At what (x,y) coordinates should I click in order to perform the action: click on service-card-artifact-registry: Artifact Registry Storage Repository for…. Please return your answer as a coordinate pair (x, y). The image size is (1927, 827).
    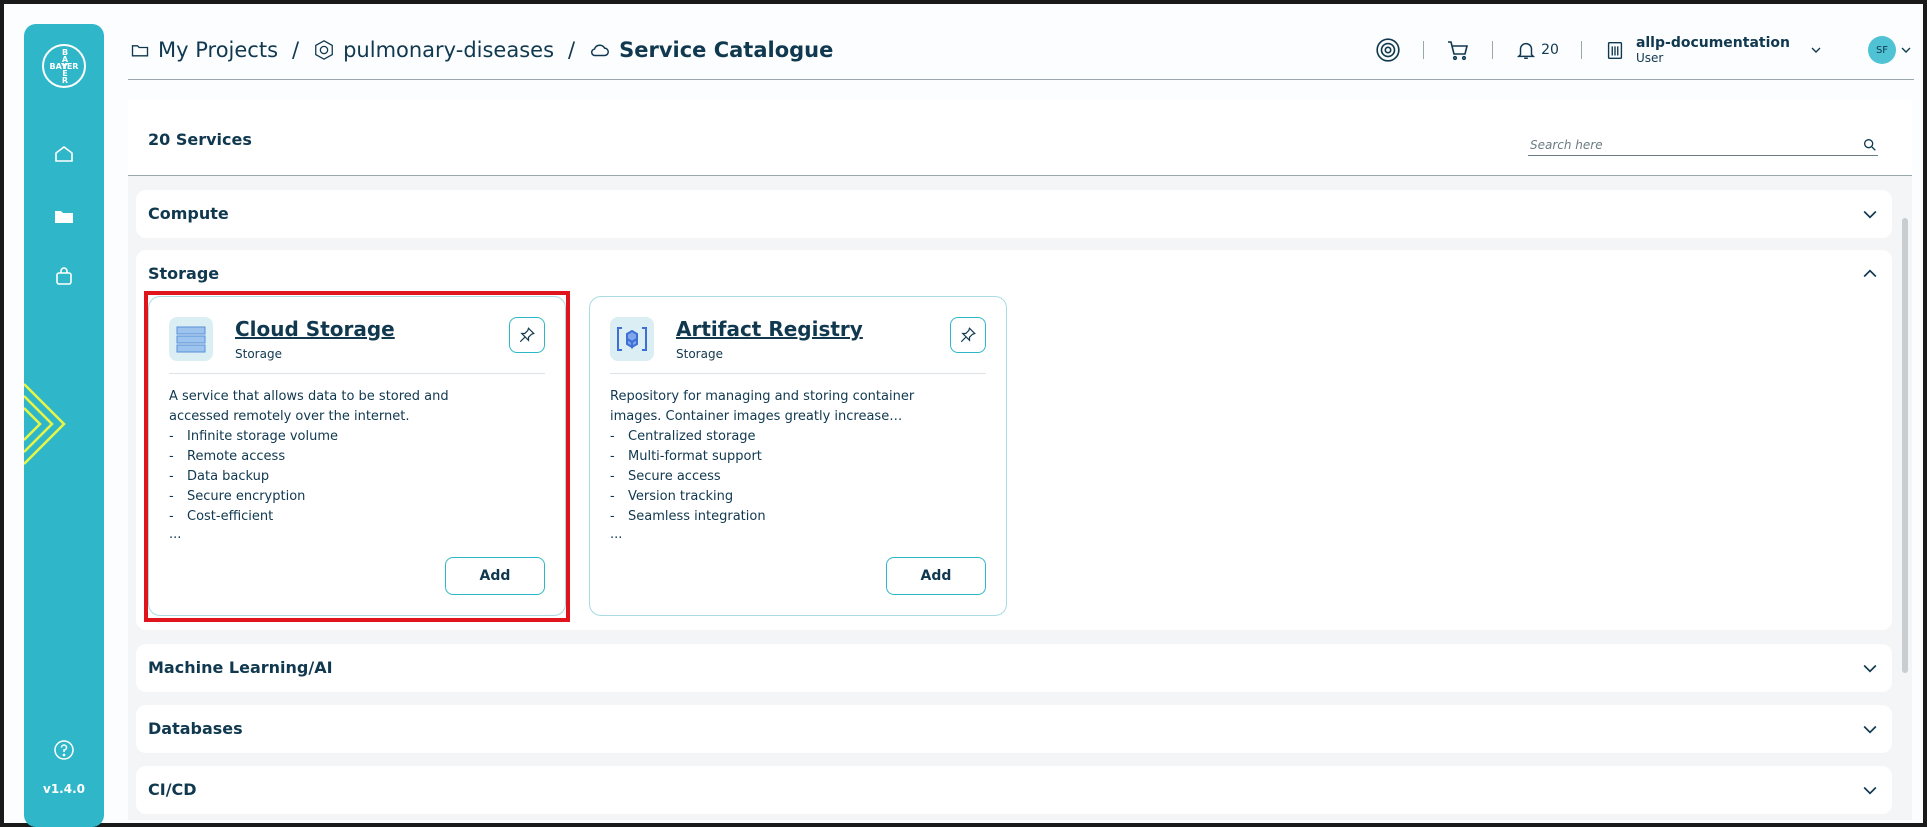
    Looking at the image, I should click on (798, 456).